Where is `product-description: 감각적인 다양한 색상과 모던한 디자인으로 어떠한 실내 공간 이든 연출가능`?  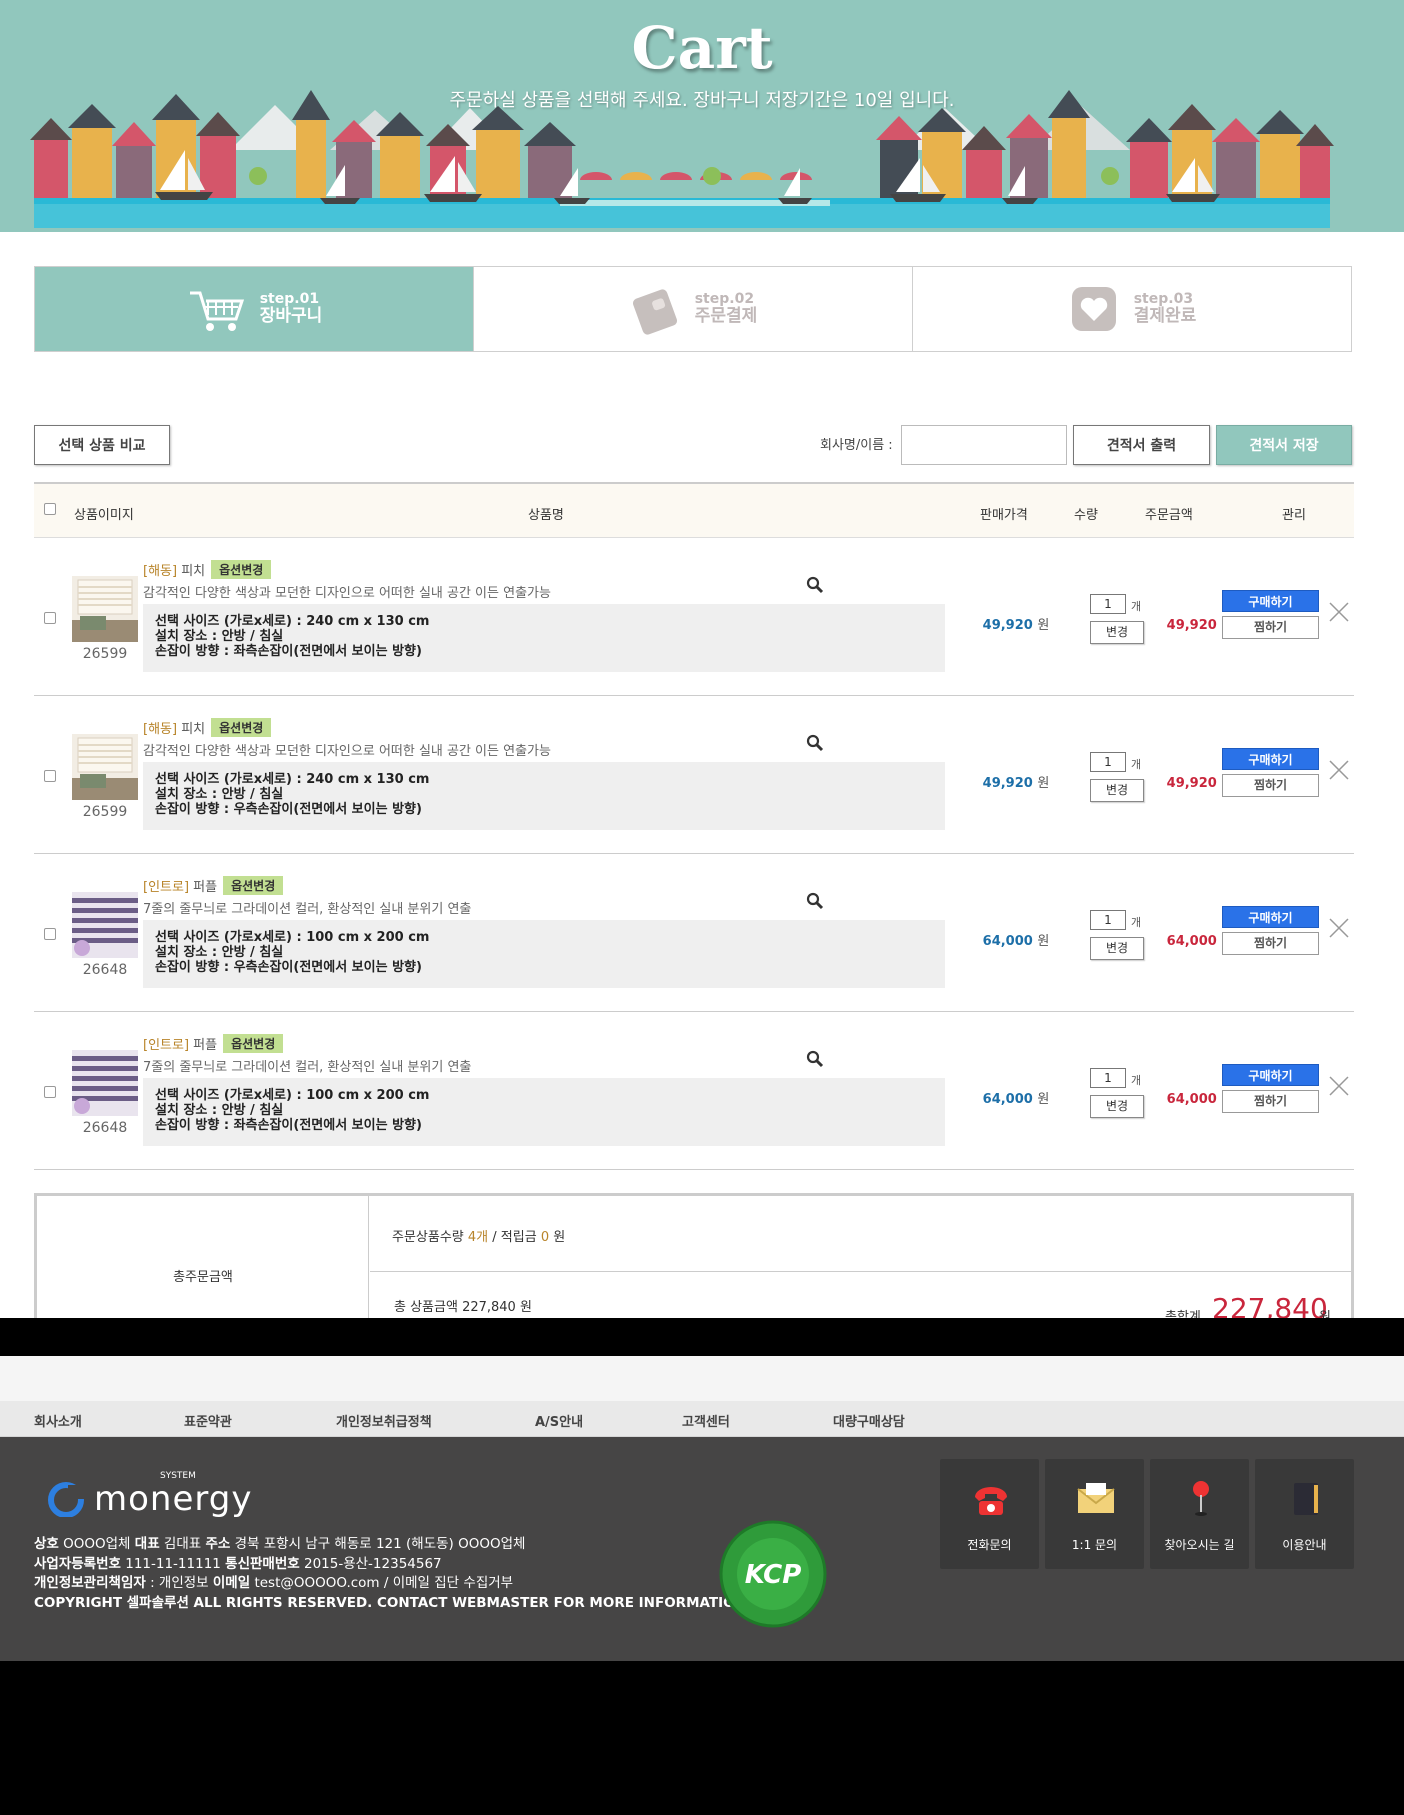
product-description: 감각적인 다양한 색상과 모던한 디자인으로 어떠한 실내 공간 이든 연출가능 is located at coordinates (347, 593).